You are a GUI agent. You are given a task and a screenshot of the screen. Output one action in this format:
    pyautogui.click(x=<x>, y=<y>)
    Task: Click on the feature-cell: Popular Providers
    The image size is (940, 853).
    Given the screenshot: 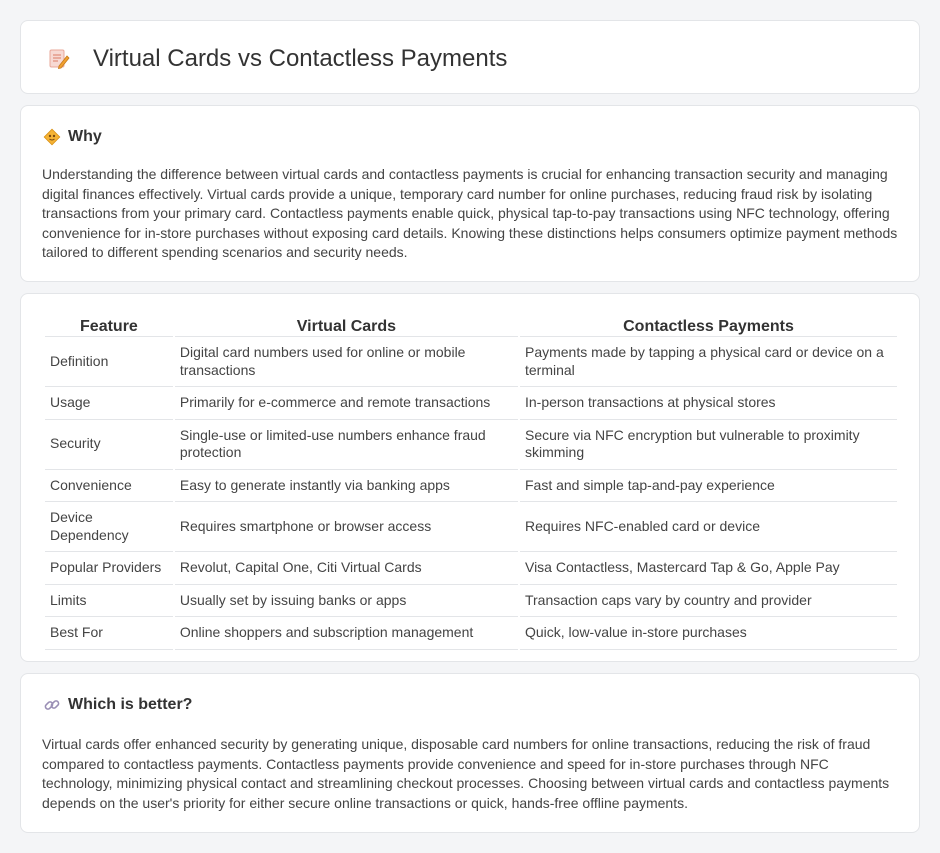 What is the action you would take?
    pyautogui.click(x=109, y=568)
    